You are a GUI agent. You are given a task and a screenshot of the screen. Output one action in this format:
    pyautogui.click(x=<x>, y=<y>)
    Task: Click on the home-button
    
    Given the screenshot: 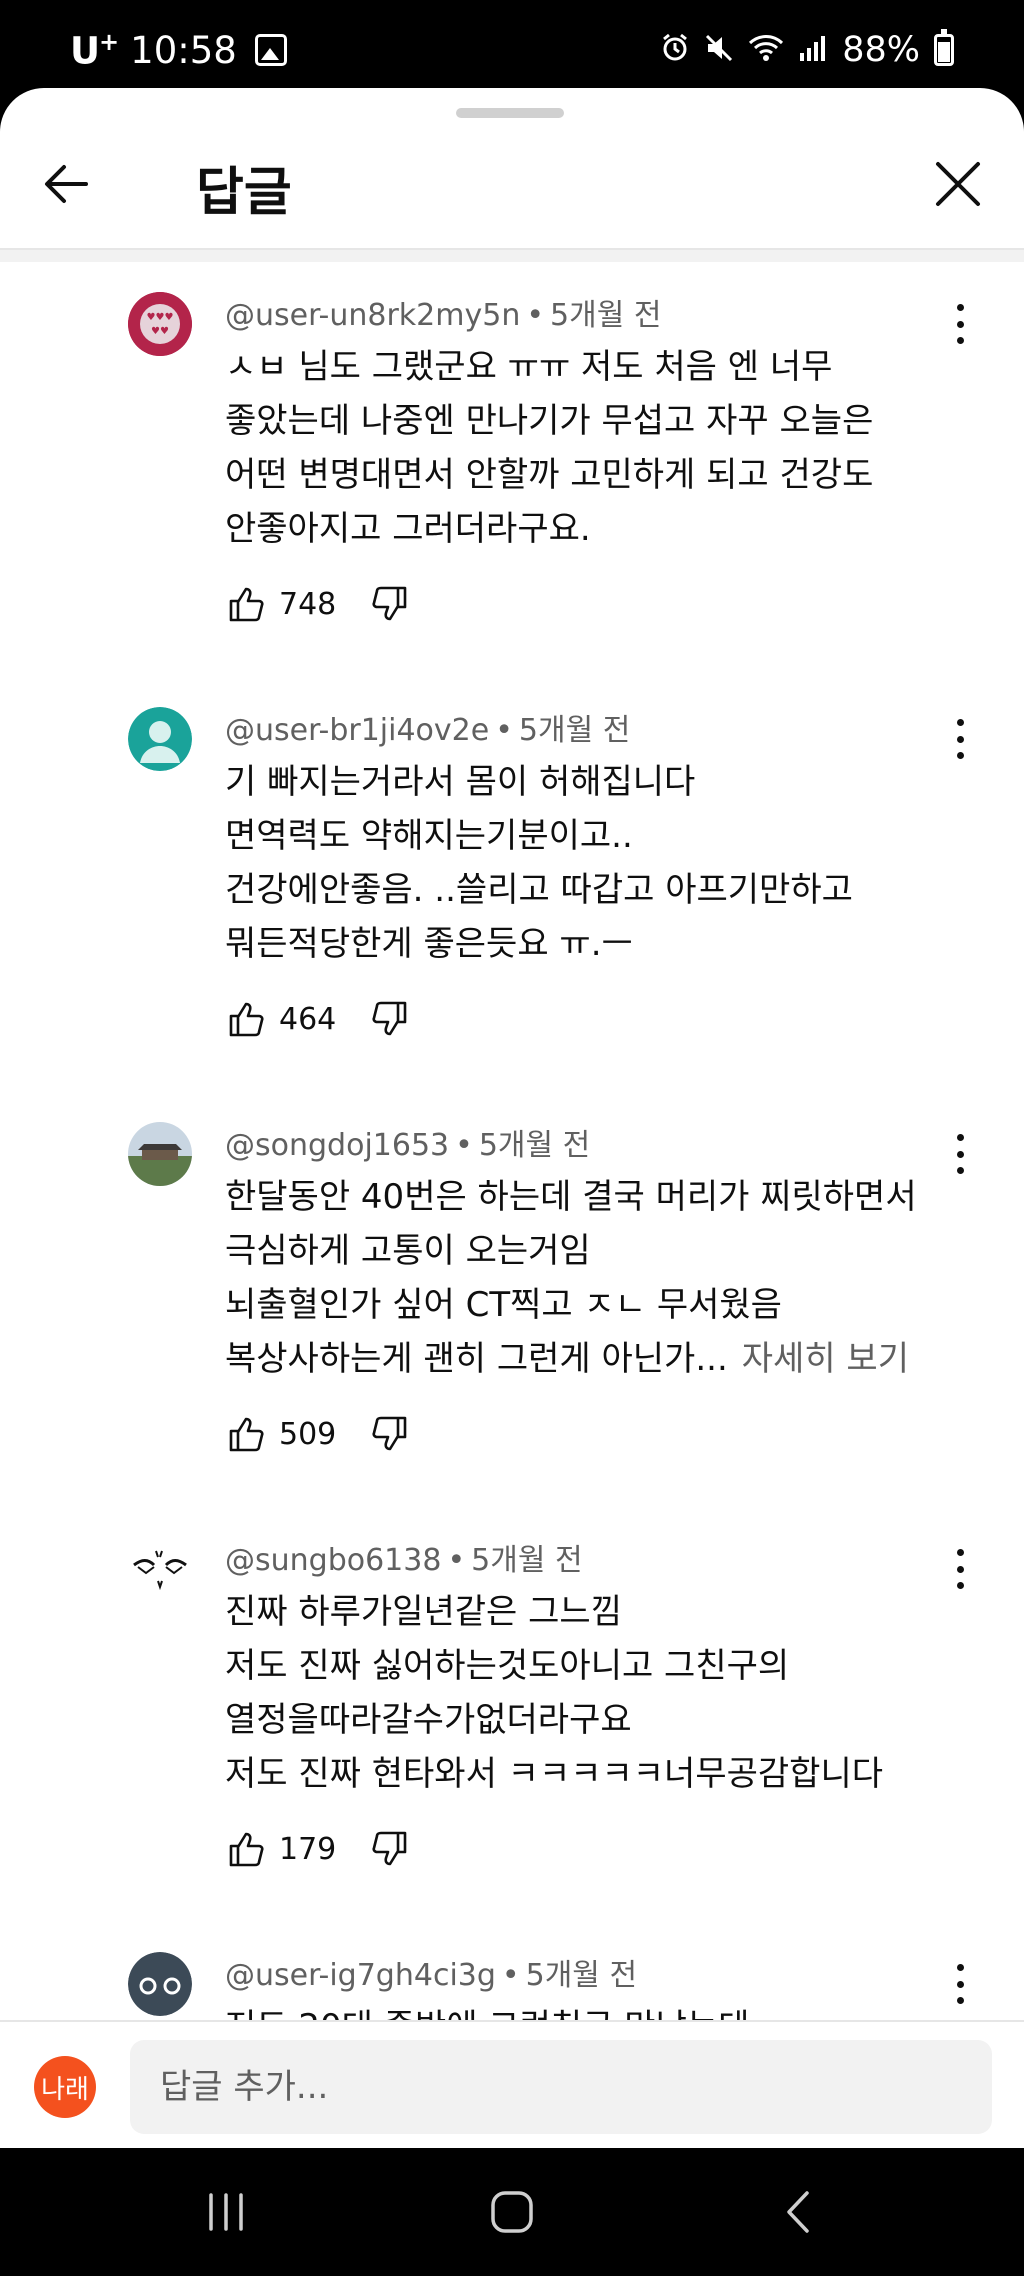 What is the action you would take?
    pyautogui.click(x=512, y=2212)
    